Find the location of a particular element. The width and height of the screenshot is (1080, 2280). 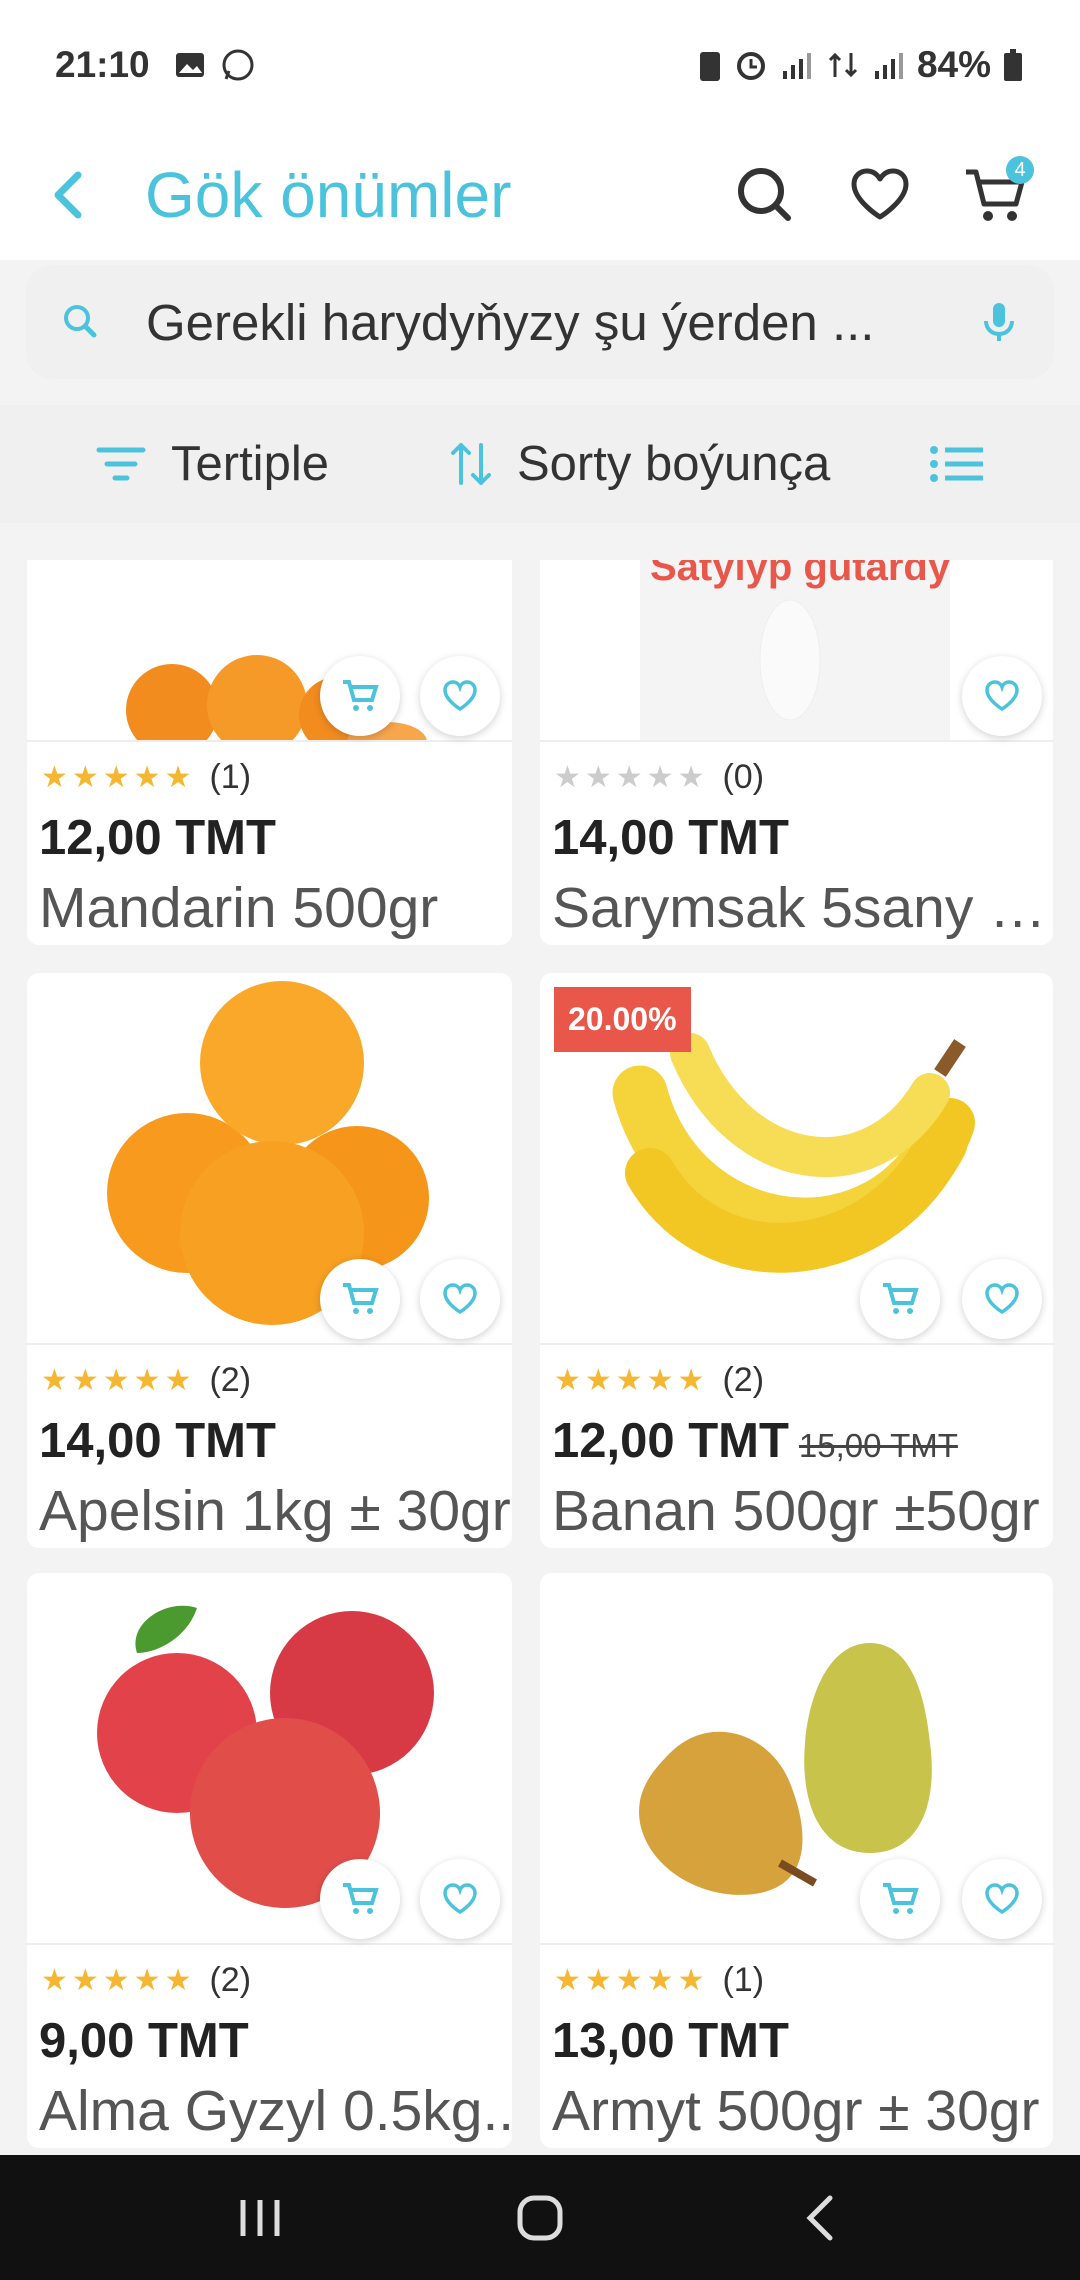

favorites-button is located at coordinates (880, 195).